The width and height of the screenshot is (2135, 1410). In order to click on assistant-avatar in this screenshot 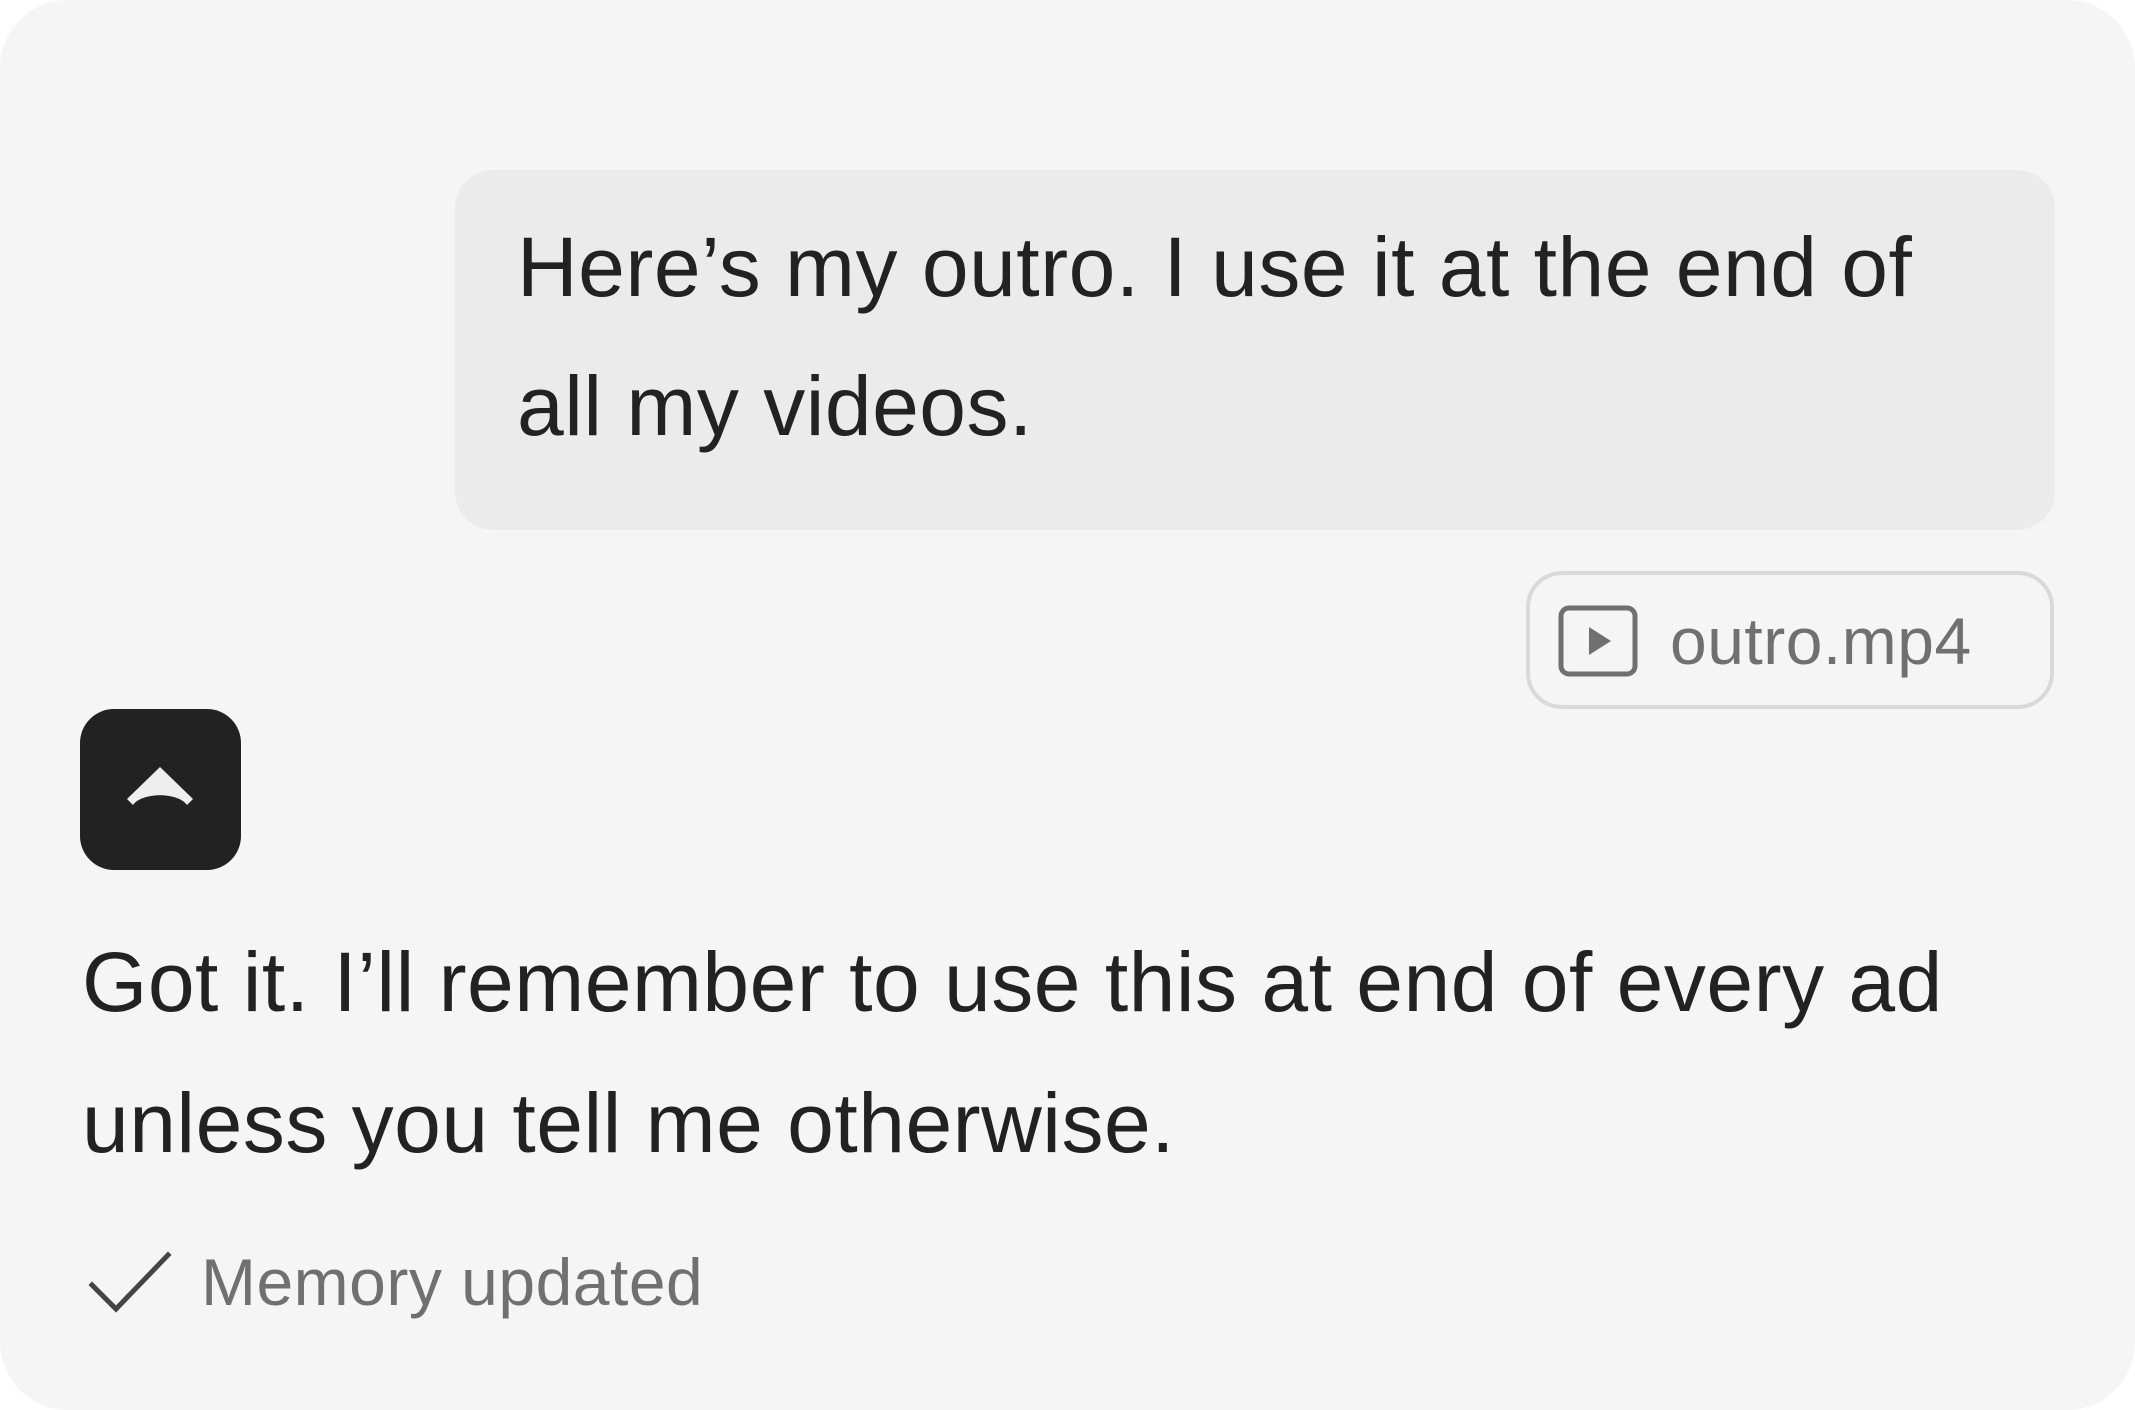, I will do `click(160, 789)`.